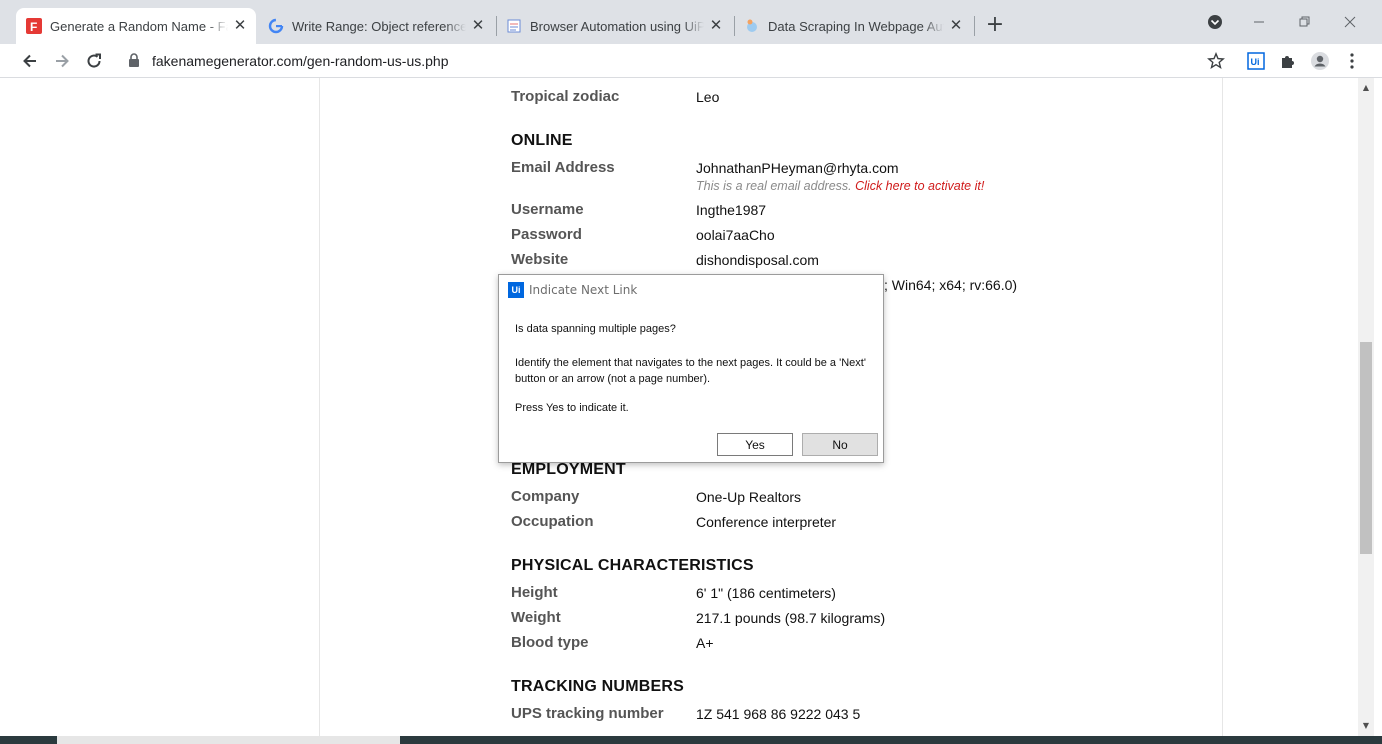  Describe the element at coordinates (514, 26) in the screenshot. I see `page-icon` at that location.